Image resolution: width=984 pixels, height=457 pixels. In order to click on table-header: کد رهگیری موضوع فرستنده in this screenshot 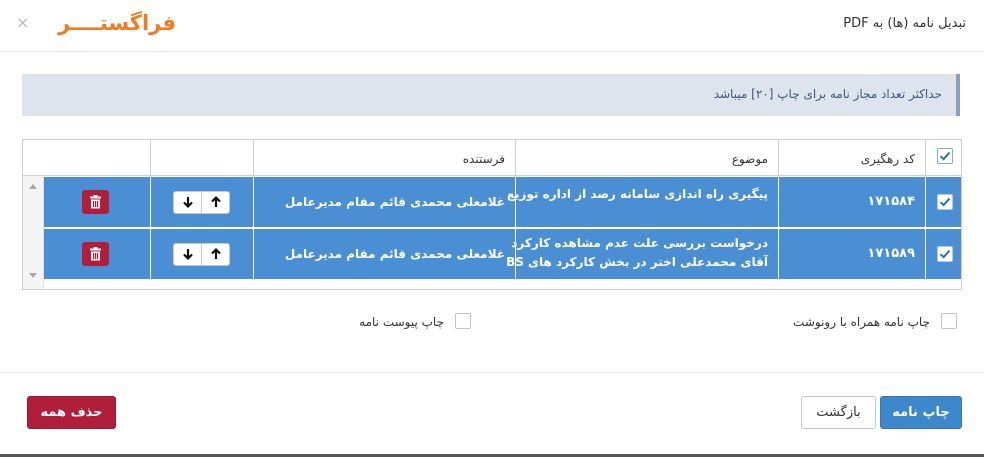, I will do `click(492, 158)`.